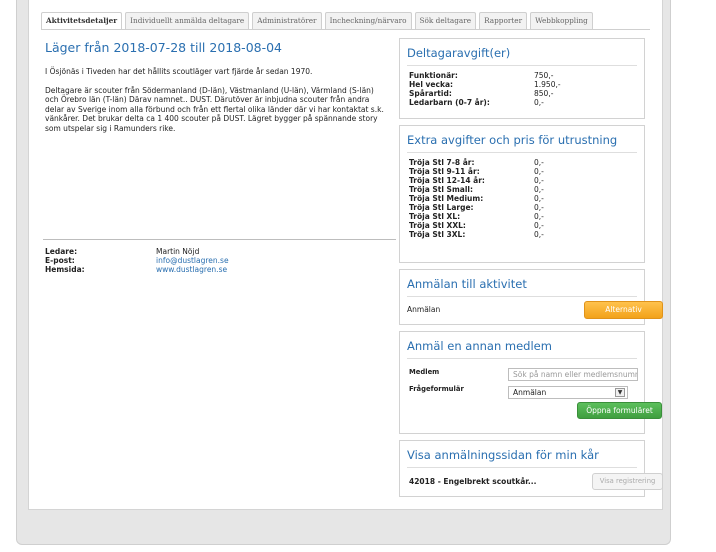 The width and height of the screenshot is (716, 552). I want to click on contact-divider, so click(219, 239).